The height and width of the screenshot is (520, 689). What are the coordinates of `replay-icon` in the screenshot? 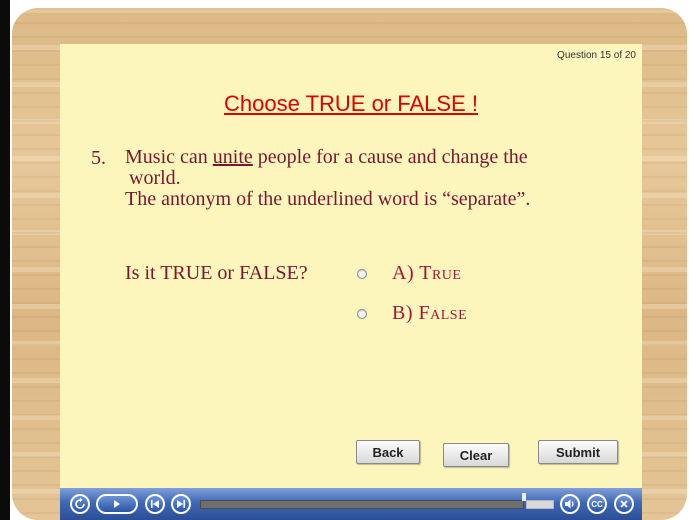 It's located at (80, 504).